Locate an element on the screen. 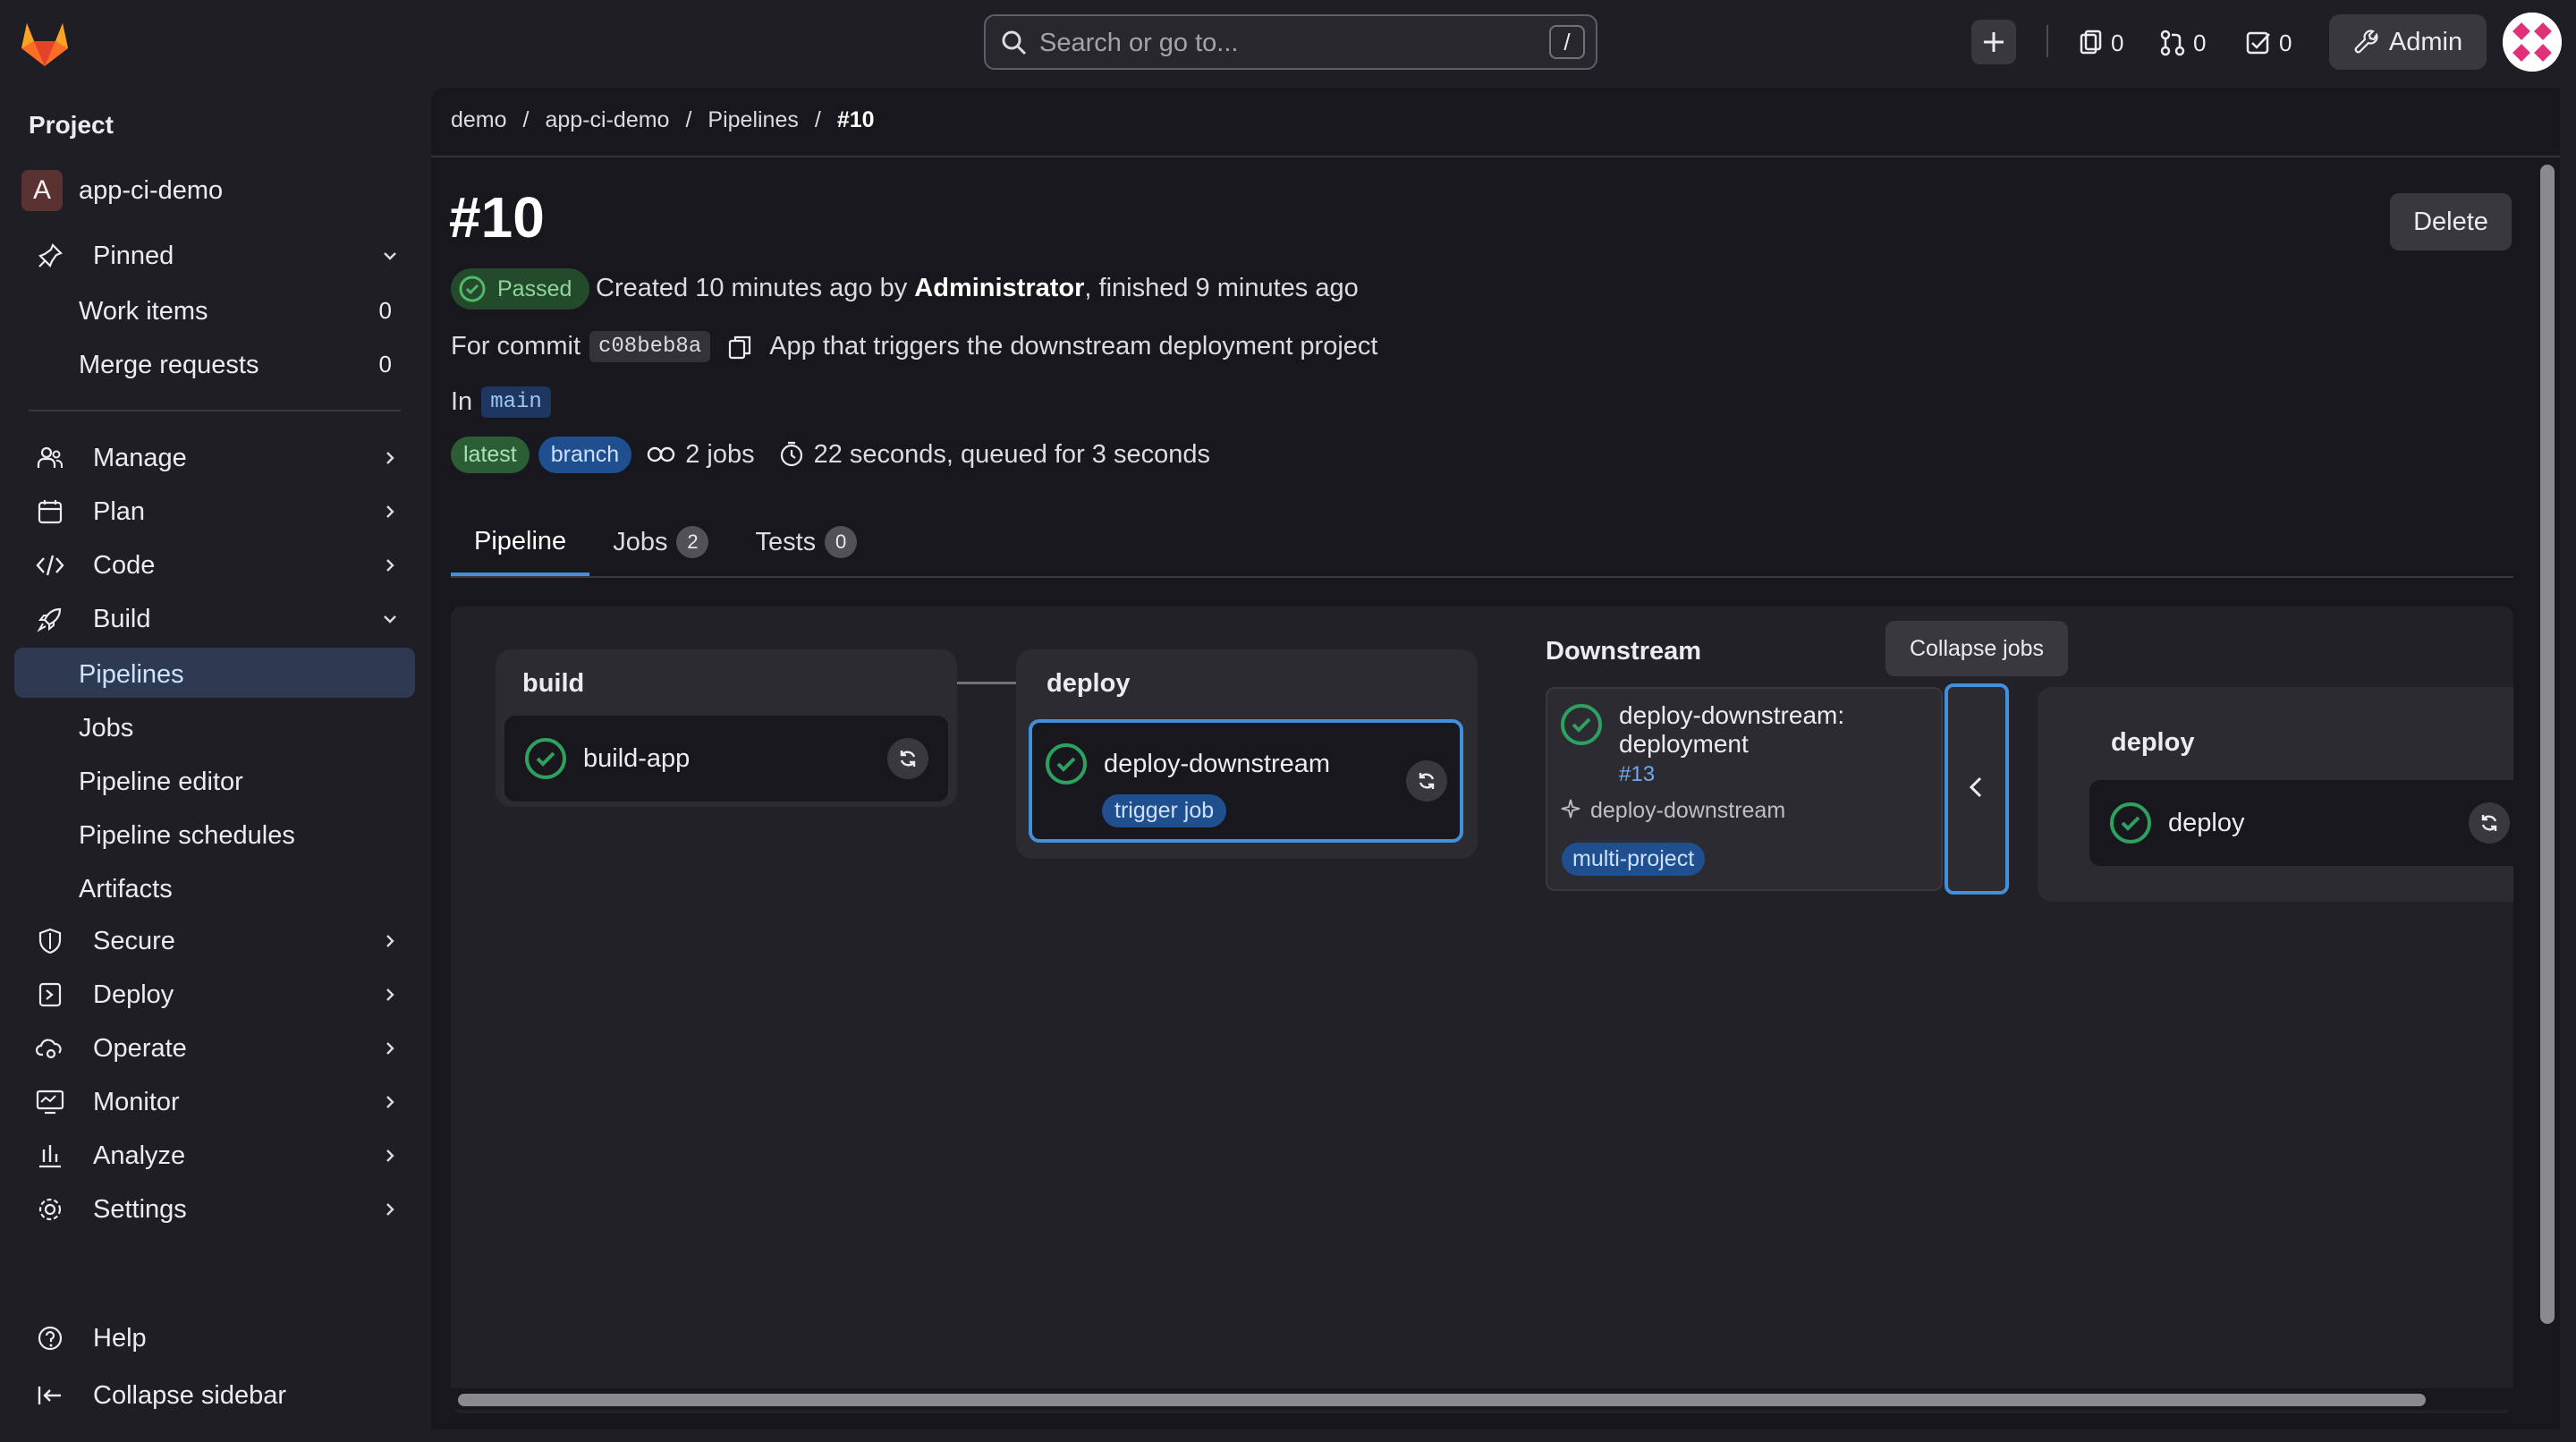 This screenshot has width=2576, height=1442. created-suffix: , finished 9 minutes ago is located at coordinates (1221, 288).